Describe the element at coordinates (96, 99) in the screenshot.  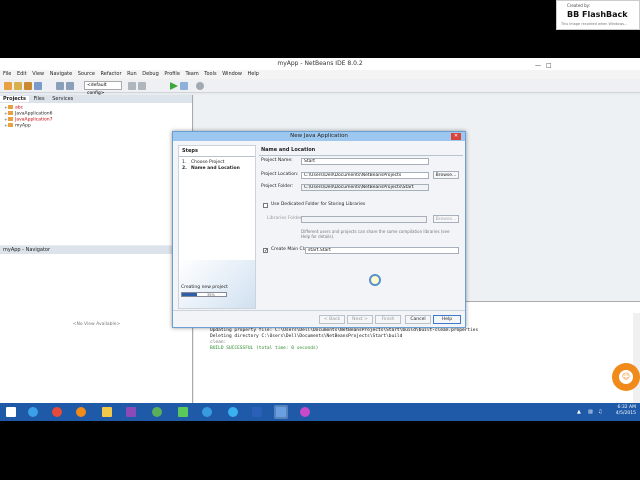
I see `projects-tabs: Projects Files Services` at that location.